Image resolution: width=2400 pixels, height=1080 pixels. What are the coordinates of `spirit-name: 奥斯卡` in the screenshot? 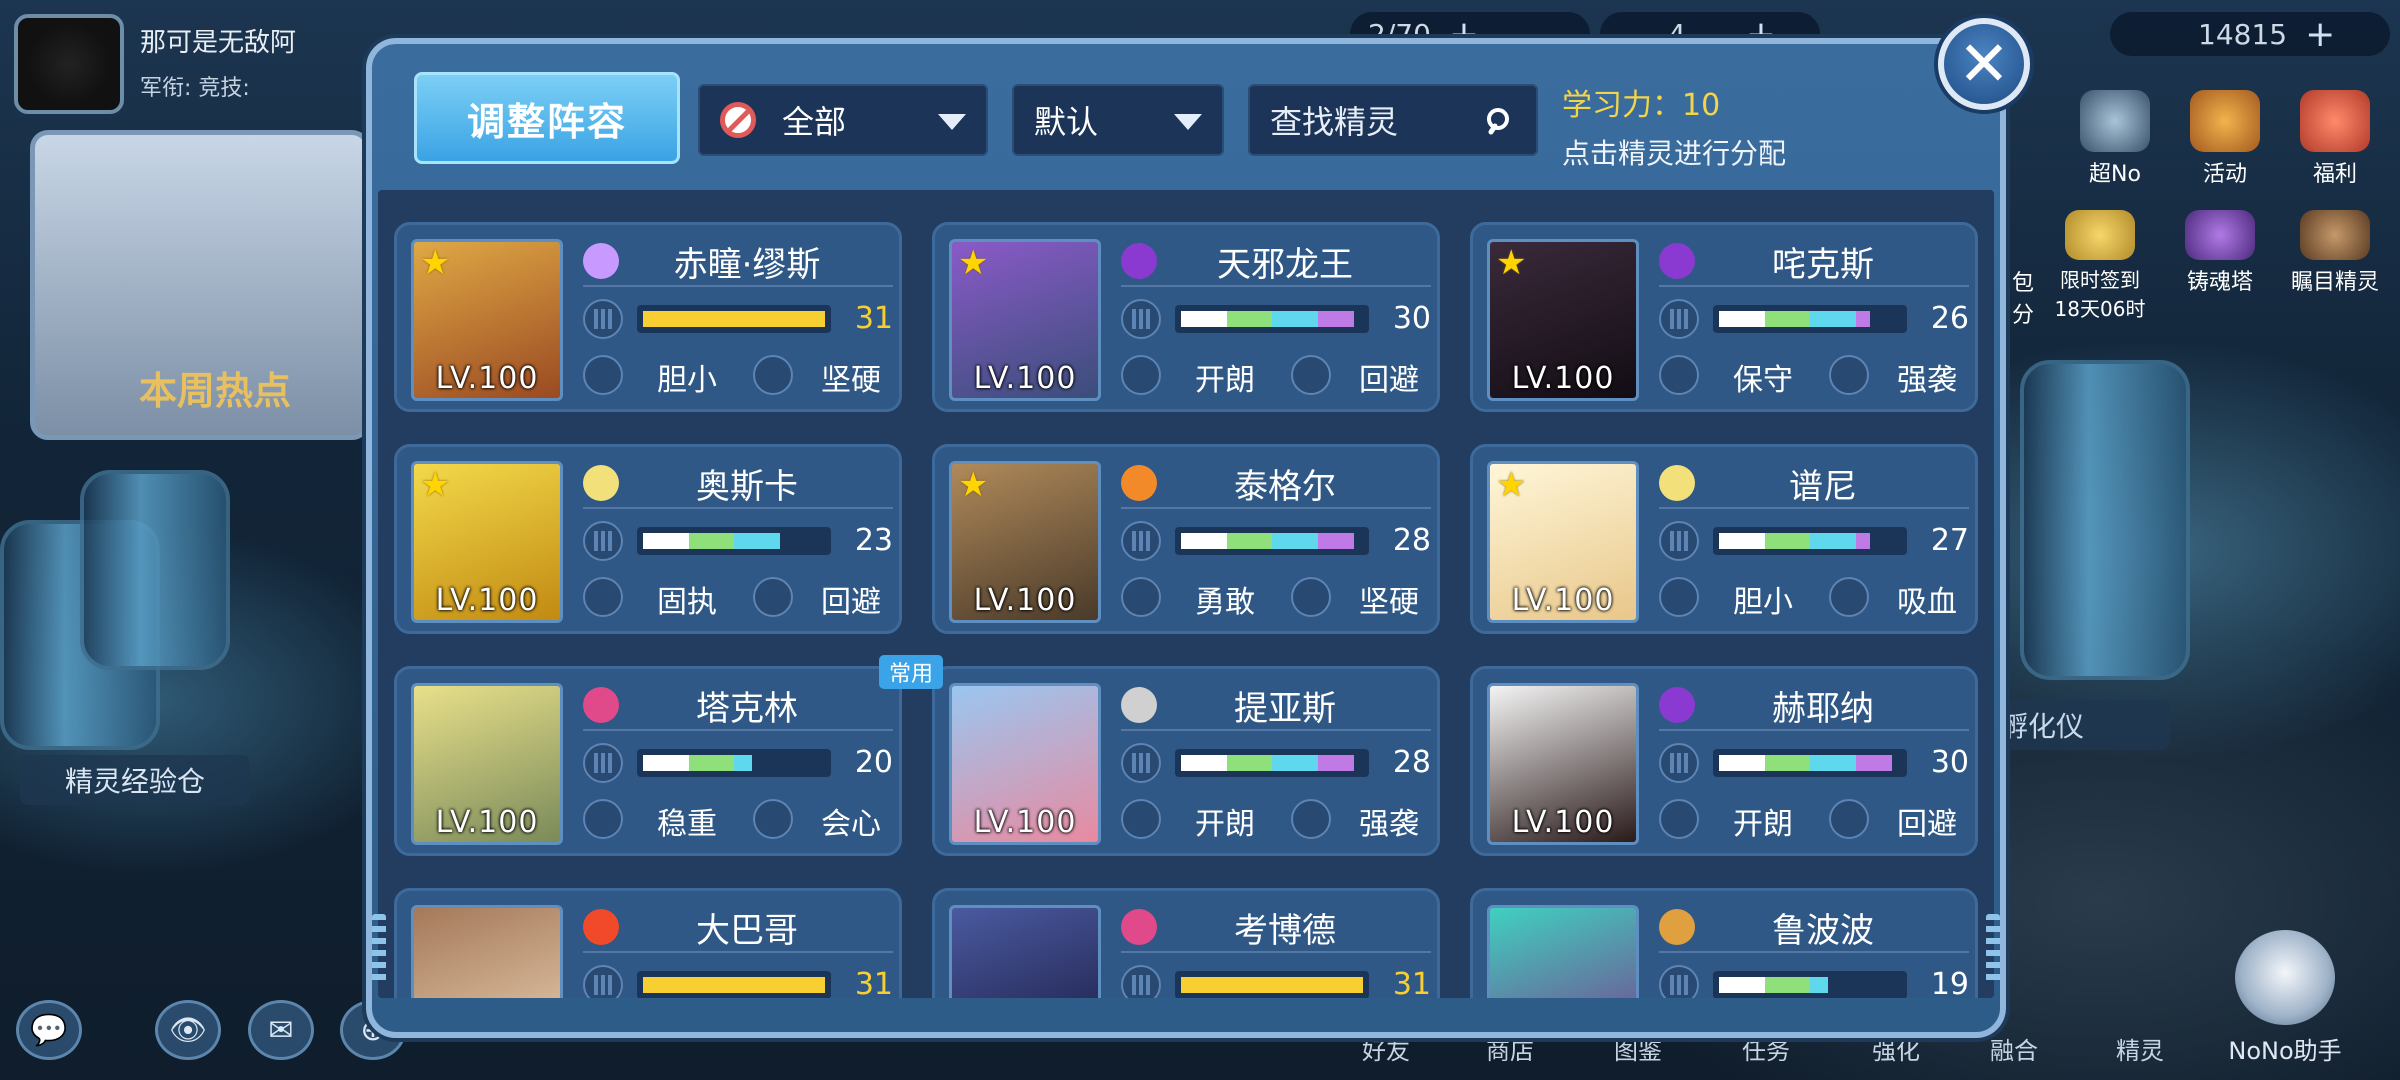 It's located at (747, 487).